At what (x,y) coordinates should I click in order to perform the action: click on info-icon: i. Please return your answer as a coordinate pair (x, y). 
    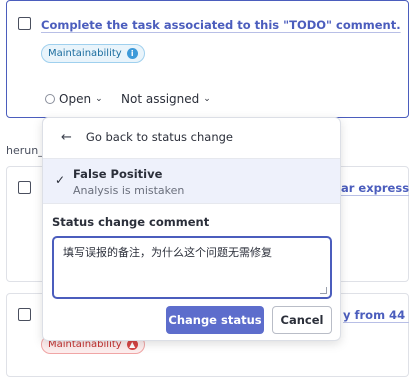
    Looking at the image, I should click on (132, 53).